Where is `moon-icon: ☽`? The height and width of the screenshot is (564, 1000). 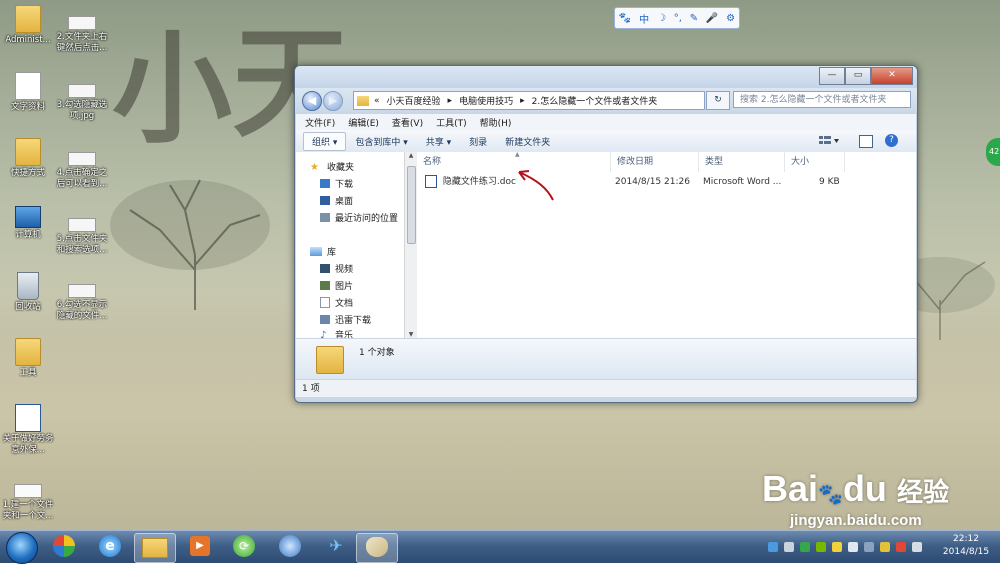
moon-icon: ☽ is located at coordinates (661, 18).